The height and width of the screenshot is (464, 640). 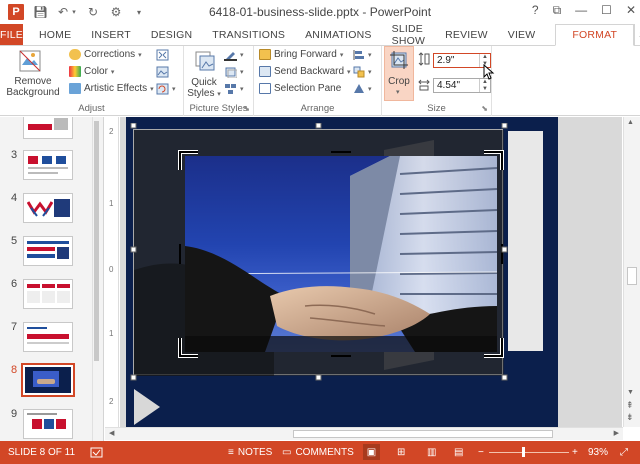 I want to click on slide-decorative-block, so click(x=525, y=241).